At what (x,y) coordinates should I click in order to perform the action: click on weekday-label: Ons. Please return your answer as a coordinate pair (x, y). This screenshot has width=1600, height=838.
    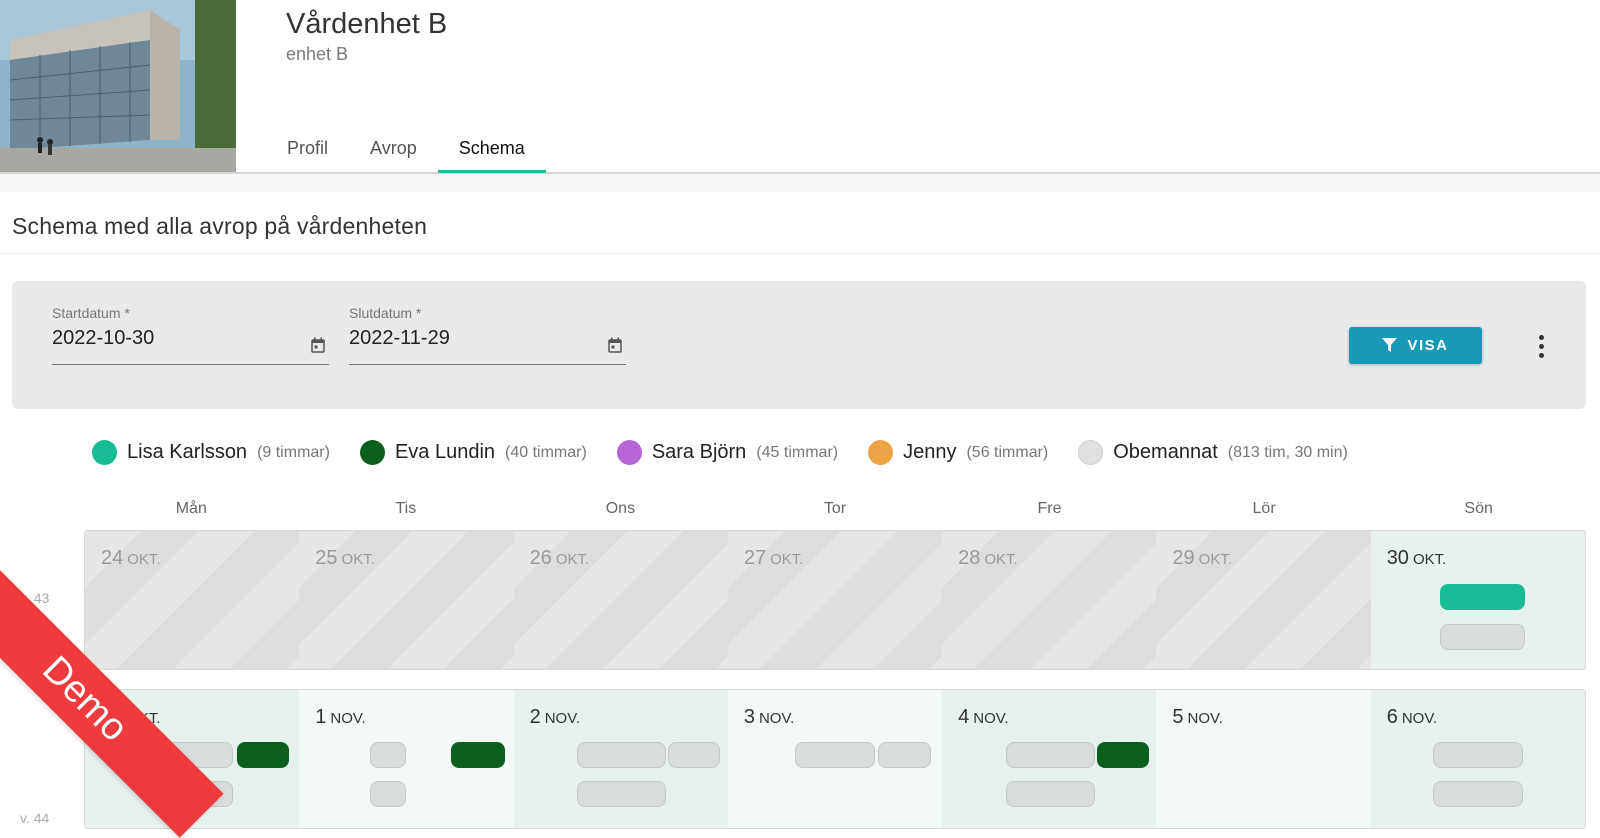
    Looking at the image, I should click on (620, 508).